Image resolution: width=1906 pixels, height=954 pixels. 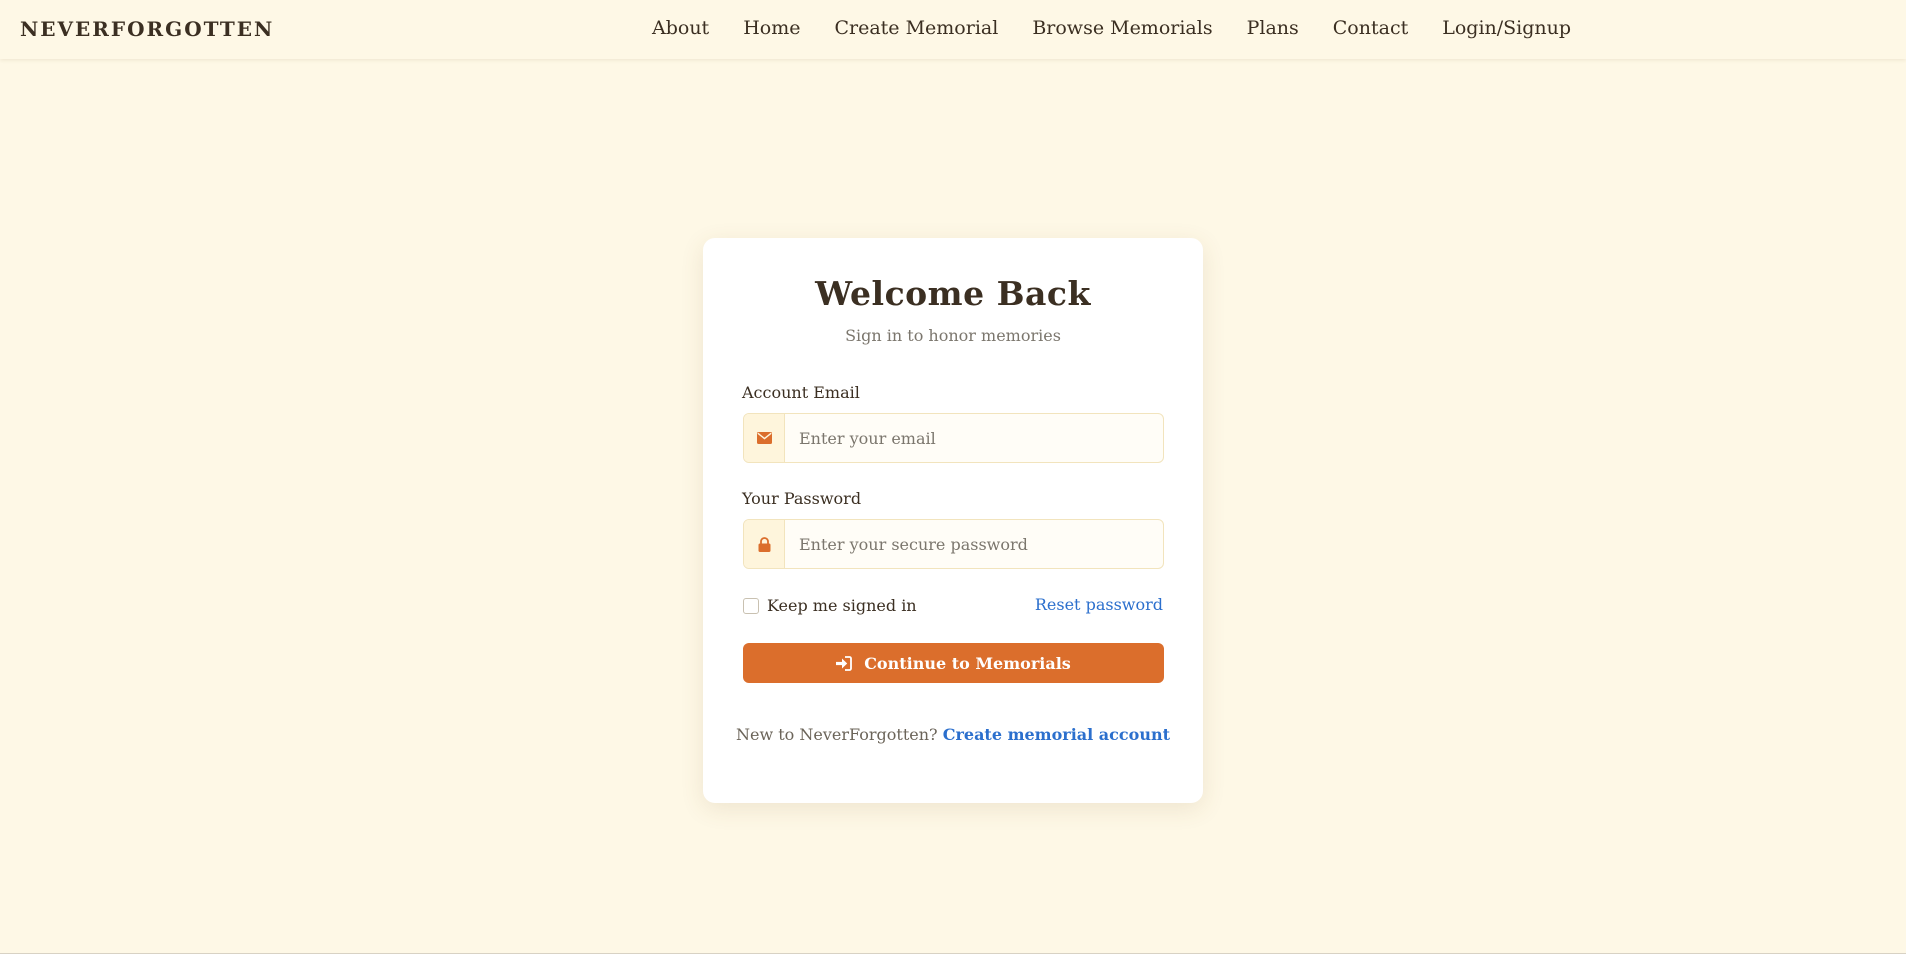 What do you see at coordinates (1506, 28) in the screenshot?
I see `nav-link-login-signup: Login/Signup` at bounding box center [1506, 28].